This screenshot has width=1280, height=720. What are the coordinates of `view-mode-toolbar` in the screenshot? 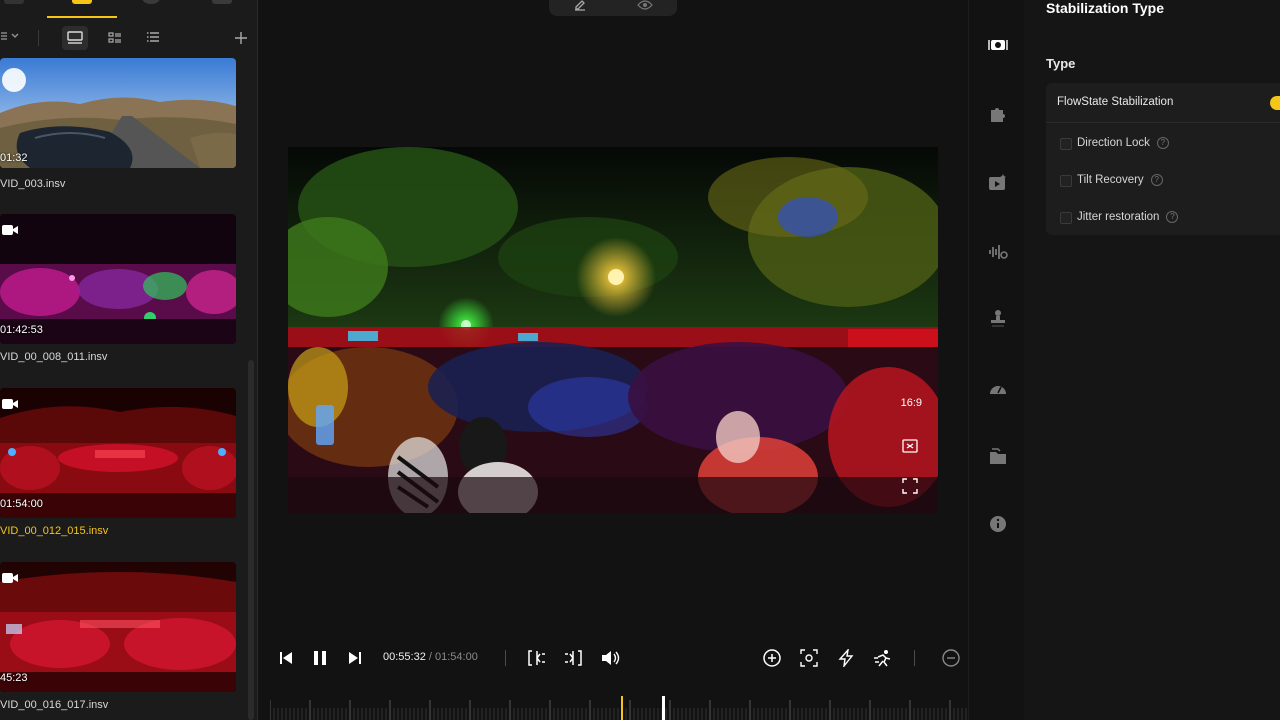 It's located at (613, 8).